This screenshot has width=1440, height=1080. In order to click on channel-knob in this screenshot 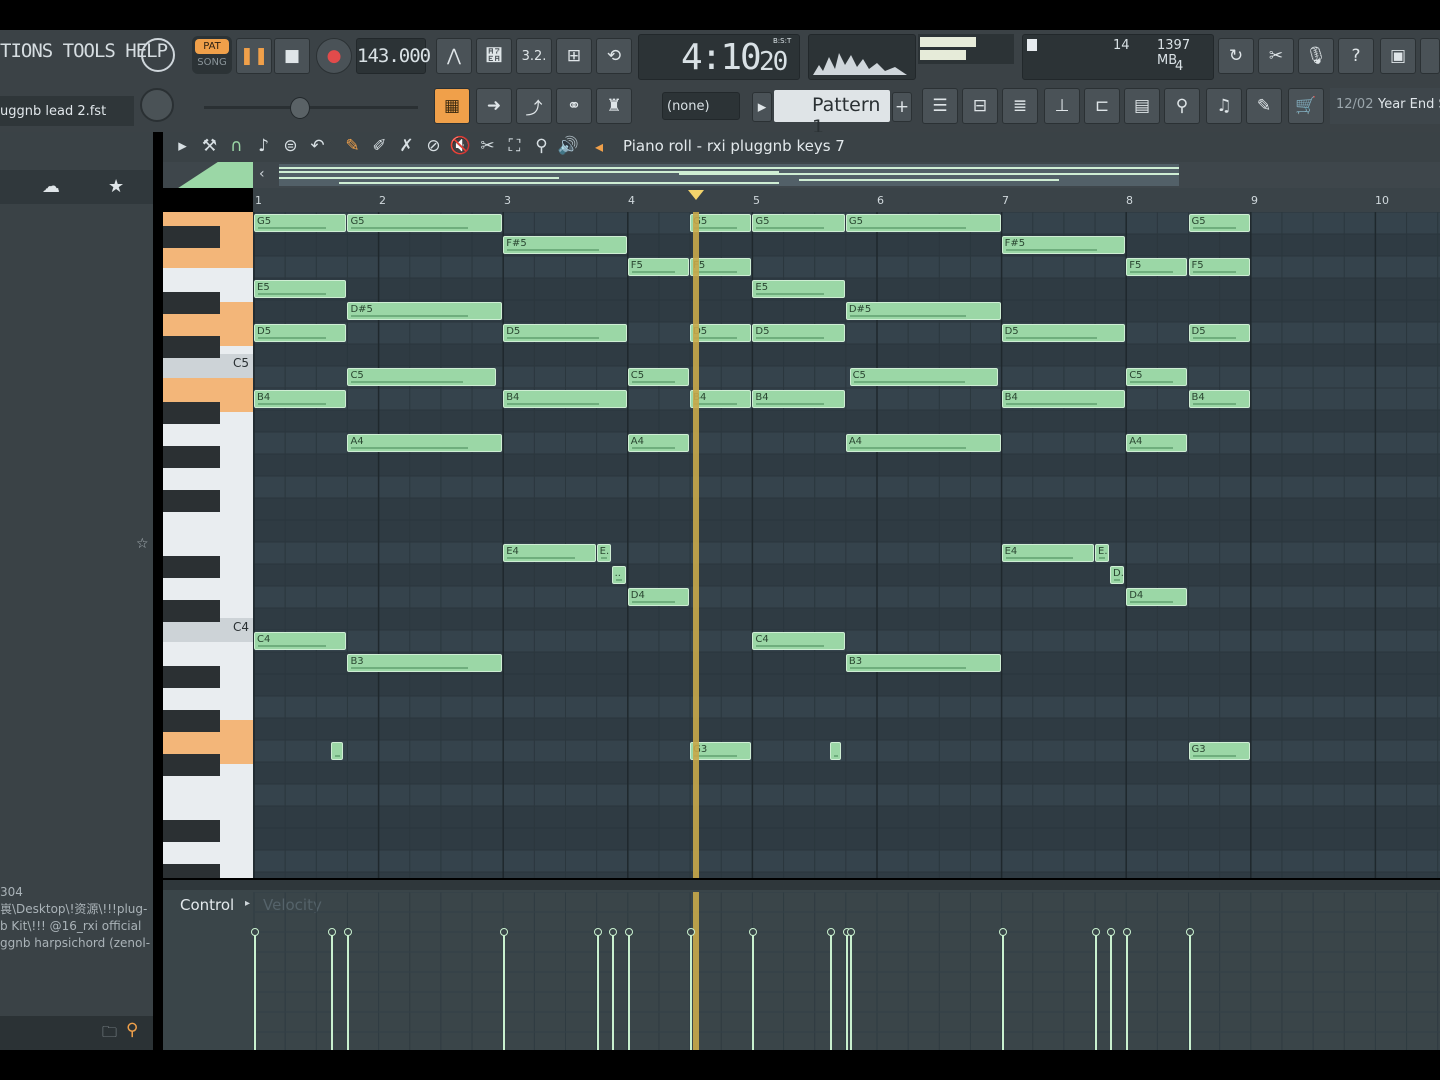, I will do `click(157, 105)`.